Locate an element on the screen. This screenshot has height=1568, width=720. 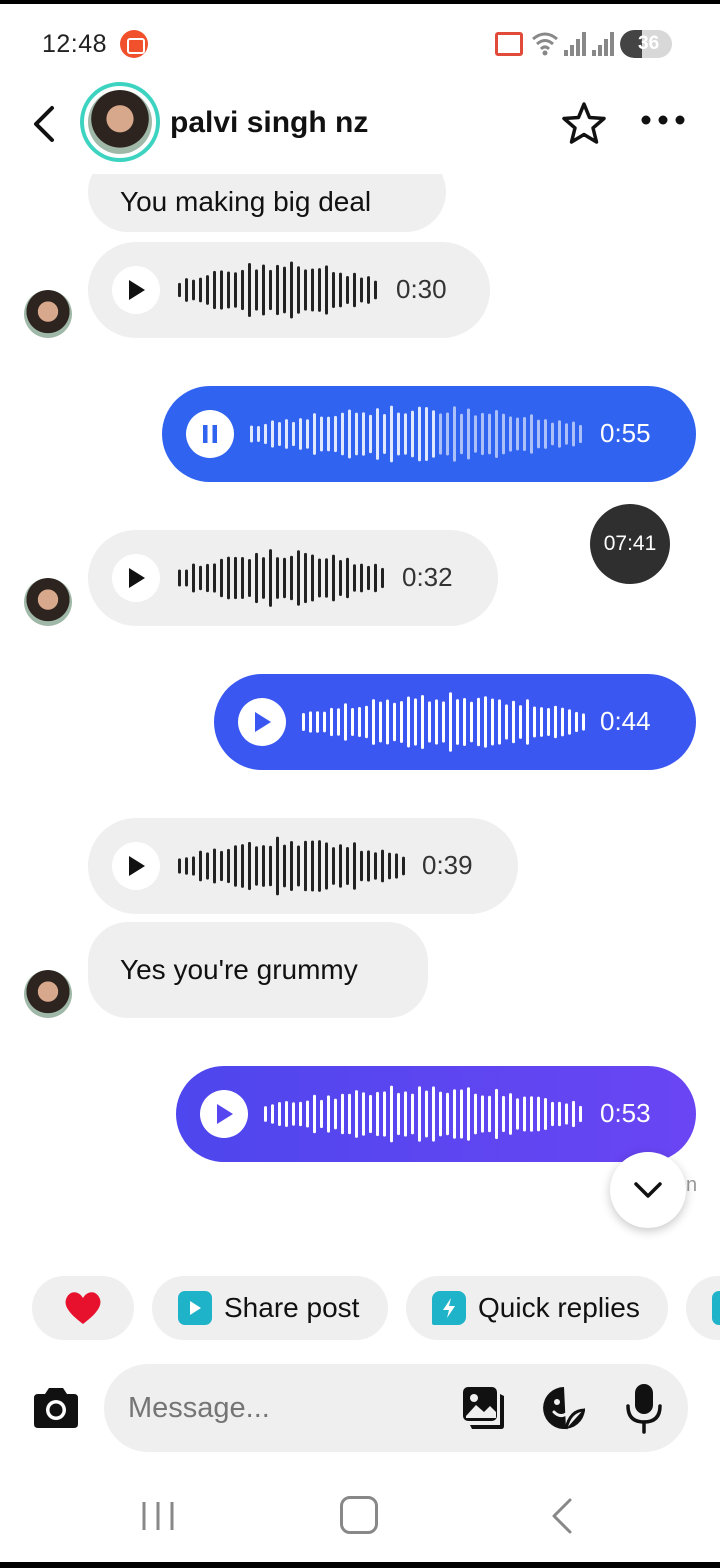
voice-message: 0:44 is located at coordinates (455, 722).